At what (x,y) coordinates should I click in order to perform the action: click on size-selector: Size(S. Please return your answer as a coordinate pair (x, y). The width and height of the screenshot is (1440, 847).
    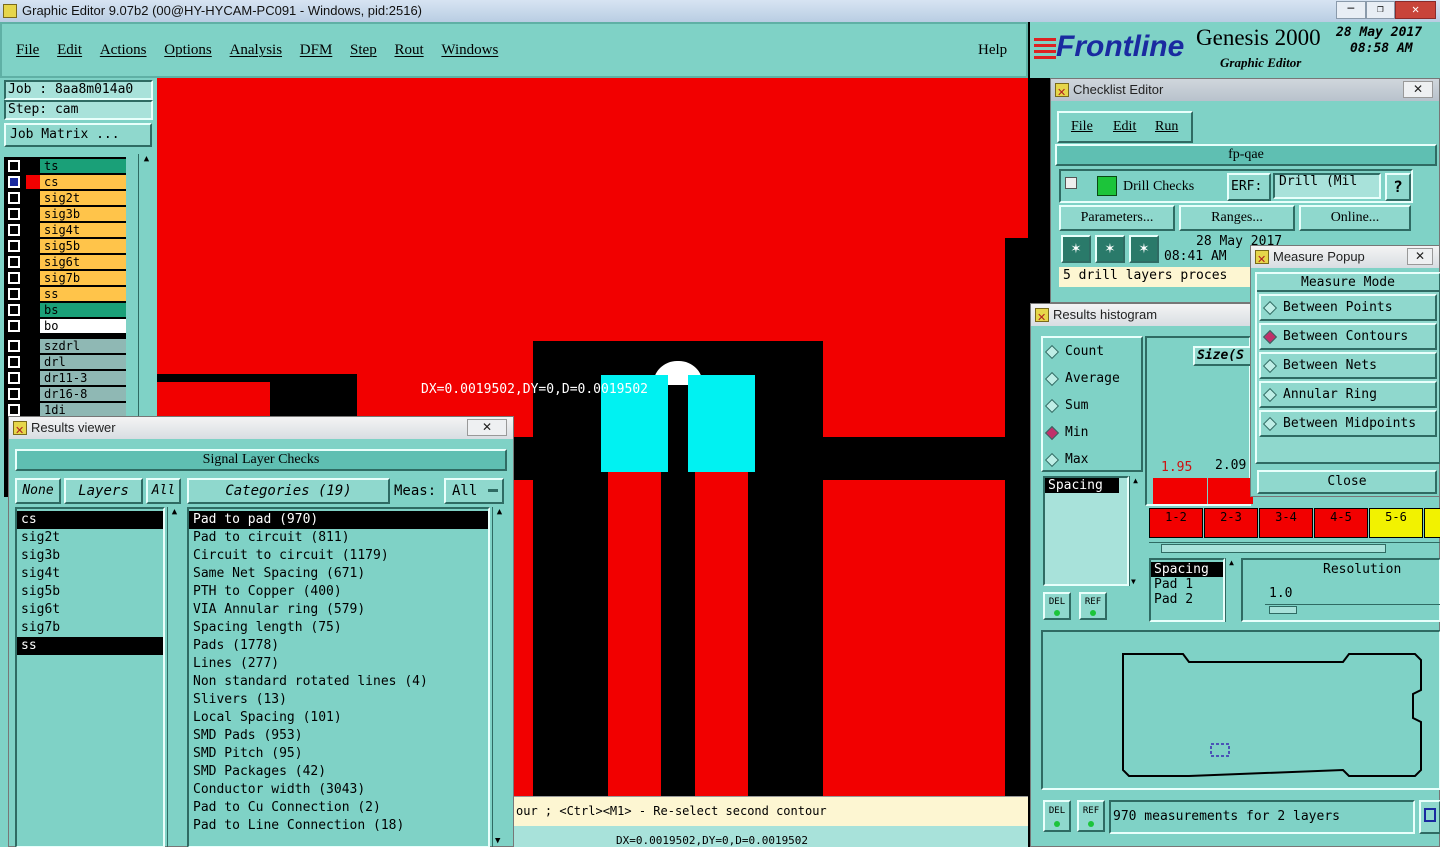
    Looking at the image, I should click on (1223, 356).